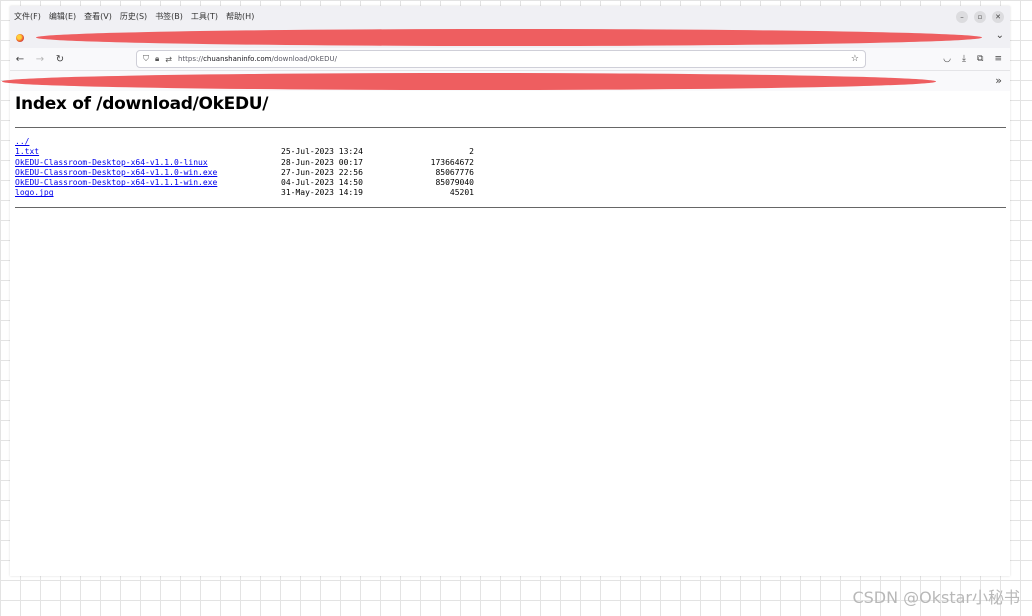  I want to click on url-scheme: https://, so click(190, 59).